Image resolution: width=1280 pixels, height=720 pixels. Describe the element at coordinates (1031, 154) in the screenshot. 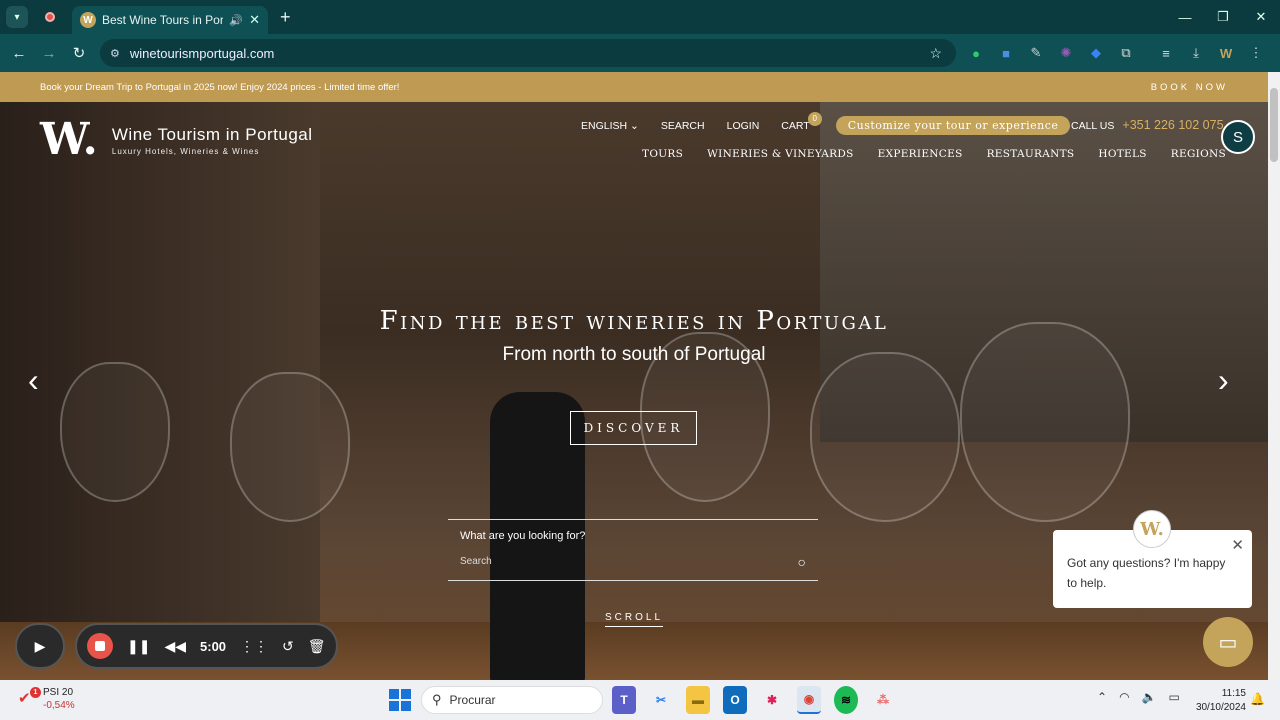

I see `nav-restaurants: RESTAURANTS` at that location.